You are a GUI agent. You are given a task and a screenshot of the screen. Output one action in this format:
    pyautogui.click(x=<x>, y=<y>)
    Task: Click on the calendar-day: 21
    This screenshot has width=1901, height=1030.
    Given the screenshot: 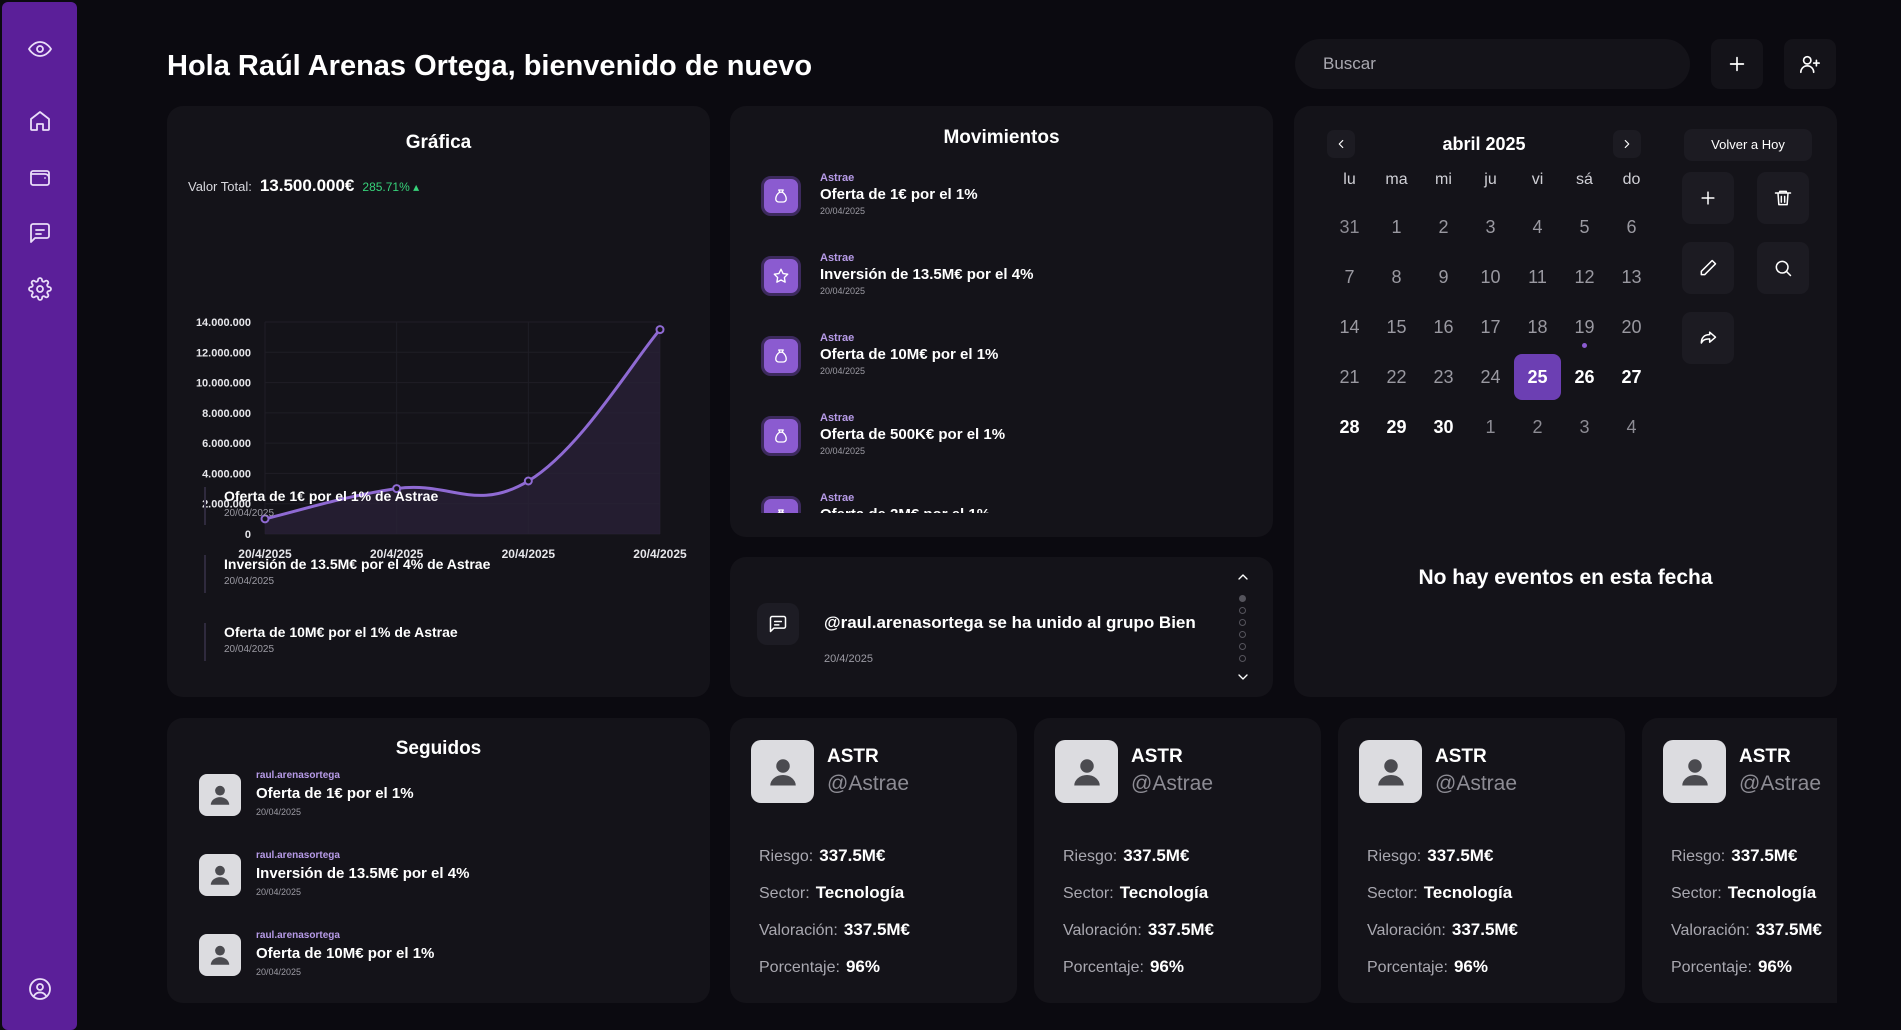 What is the action you would take?
    pyautogui.click(x=1349, y=377)
    